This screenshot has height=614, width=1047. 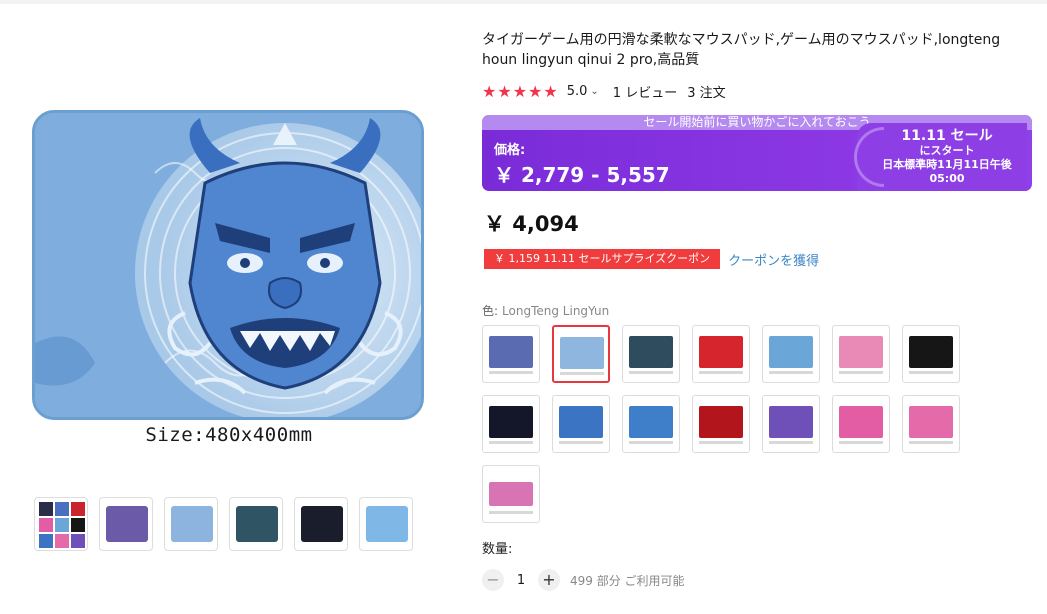 What do you see at coordinates (521, 580) in the screenshot?
I see `quantity-value: 1` at bounding box center [521, 580].